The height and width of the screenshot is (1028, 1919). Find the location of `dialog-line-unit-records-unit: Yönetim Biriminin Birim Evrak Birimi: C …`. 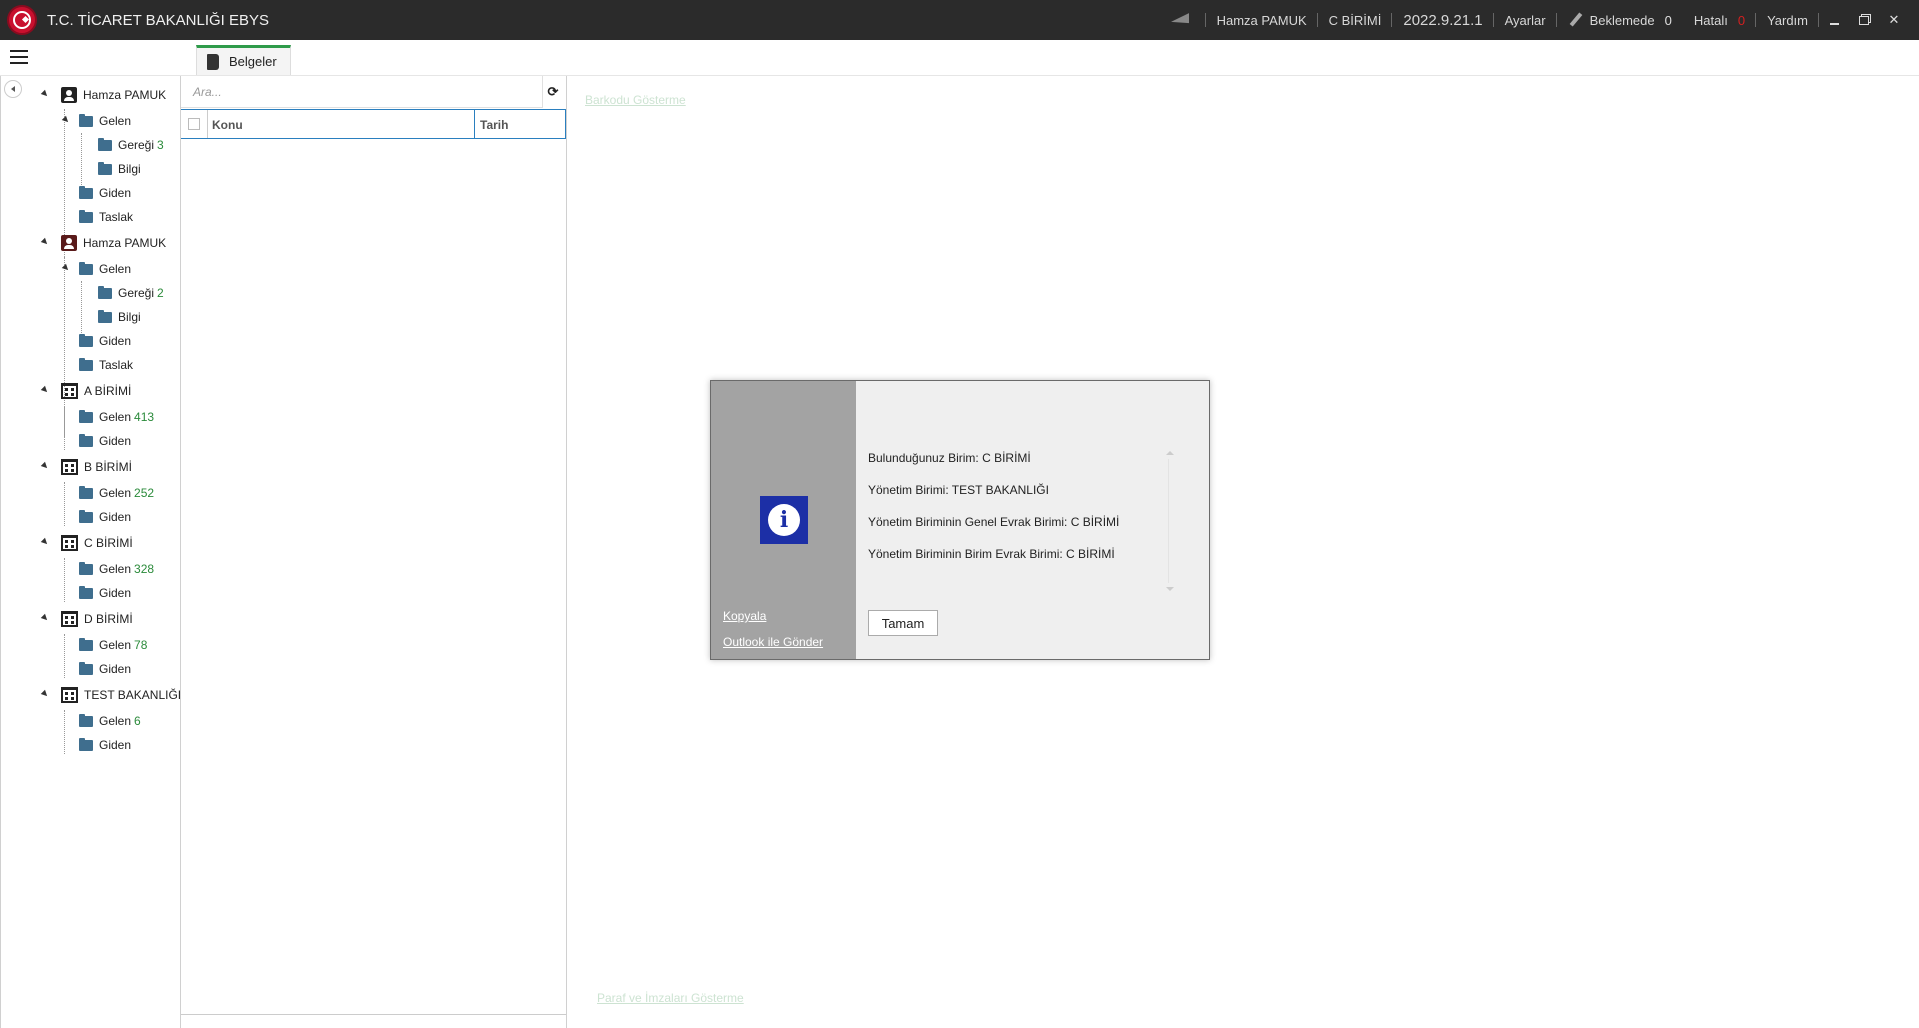

dialog-line-unit-records-unit: Yönetim Biriminin Birim Evrak Birimi: C … is located at coordinates (991, 554).